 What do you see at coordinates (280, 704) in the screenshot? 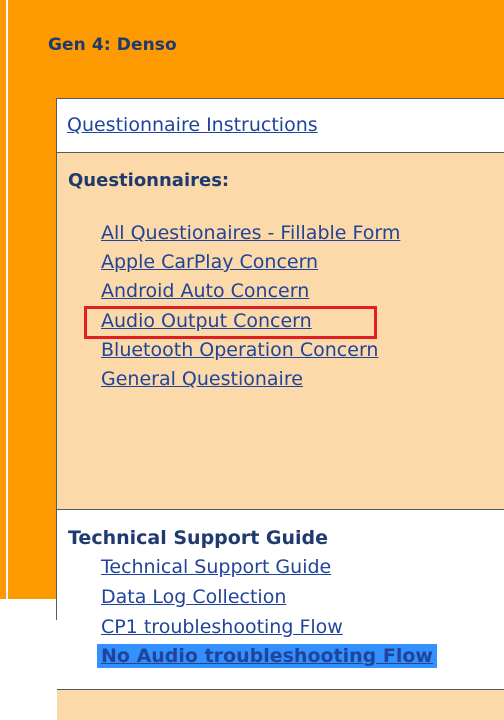
I see `panel-bottom-row` at bounding box center [280, 704].